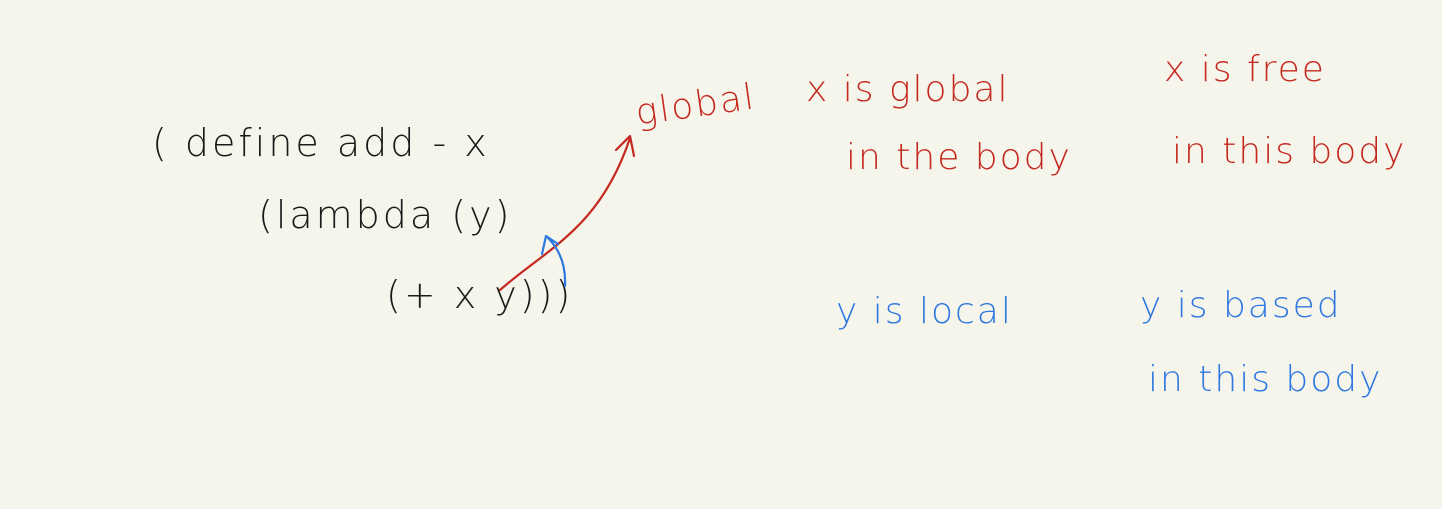  I want to click on x-to-global-arrow, so click(565, 214).